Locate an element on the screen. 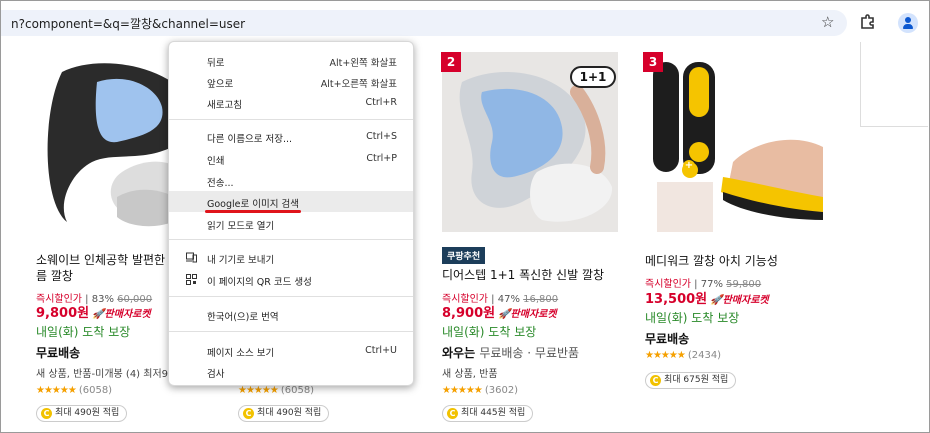 The image size is (930, 433). plus-icon: + is located at coordinates (689, 166).